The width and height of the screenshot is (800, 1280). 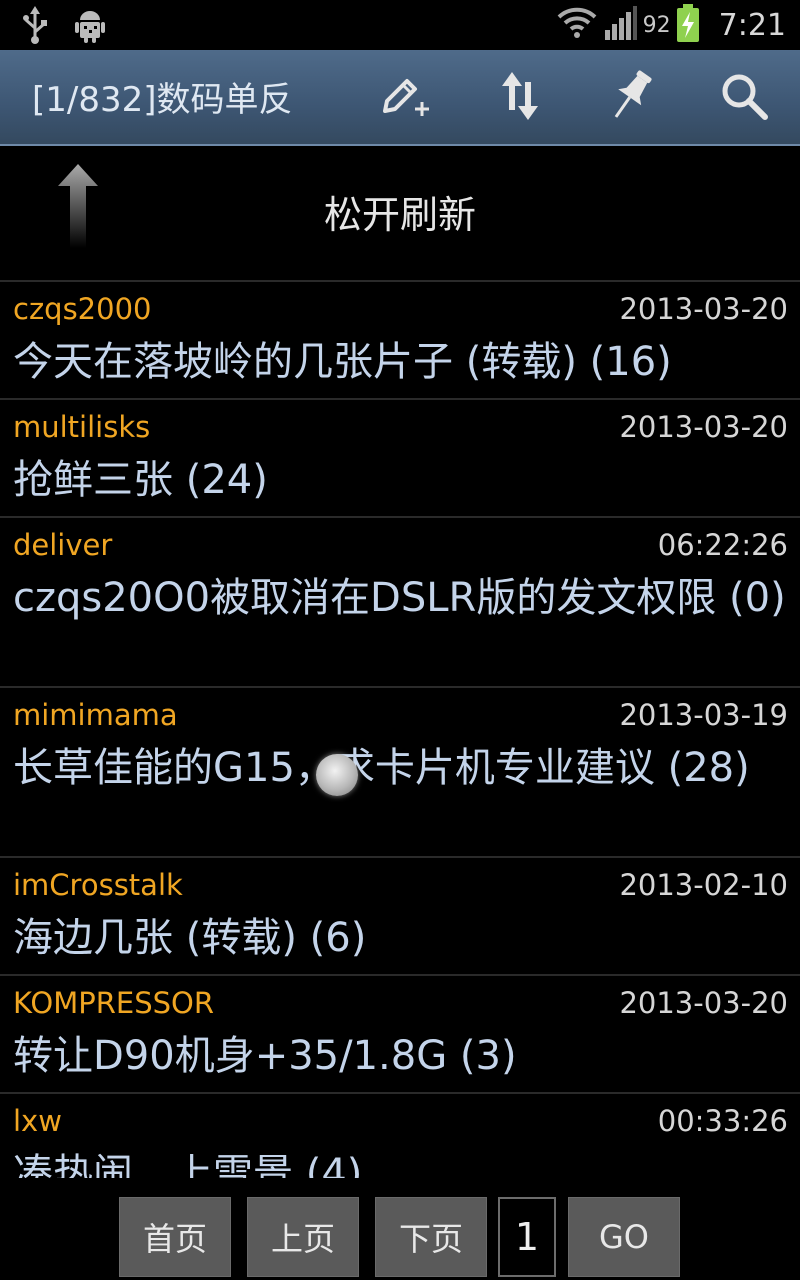 I want to click on board-title: [1/832]数码单反, so click(x=162, y=96).